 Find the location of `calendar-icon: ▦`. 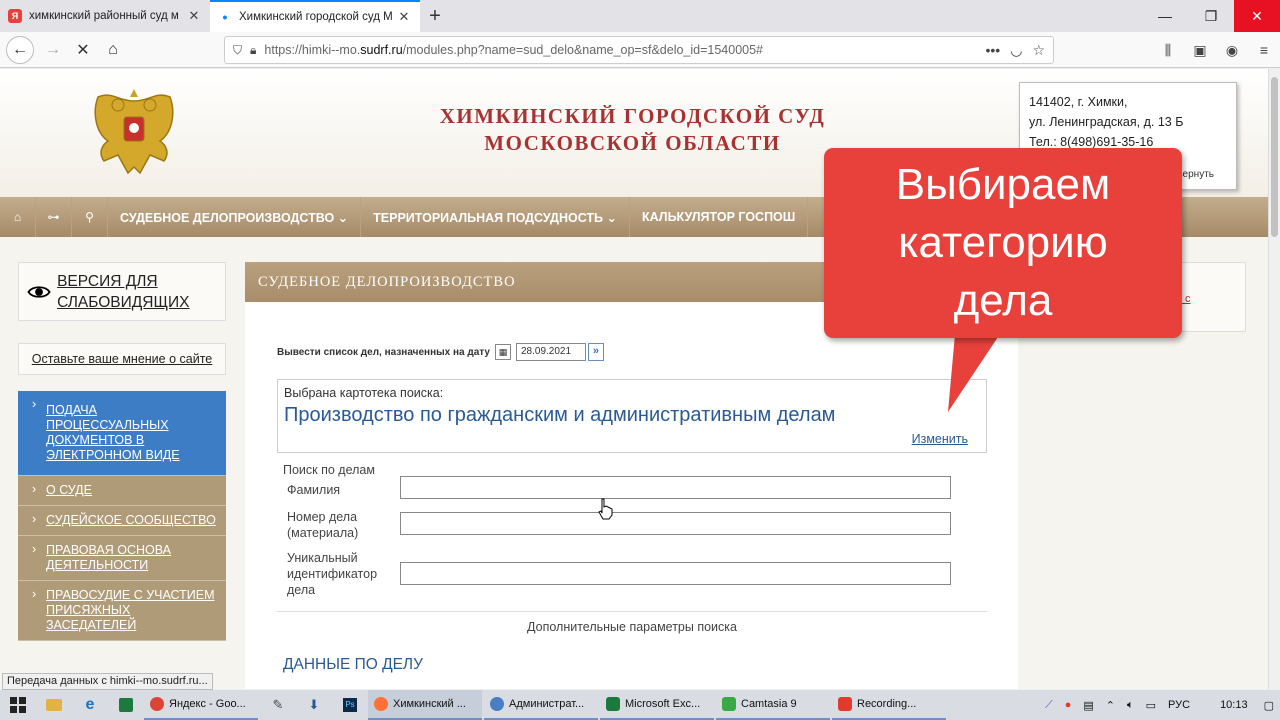

calendar-icon: ▦ is located at coordinates (502, 352).